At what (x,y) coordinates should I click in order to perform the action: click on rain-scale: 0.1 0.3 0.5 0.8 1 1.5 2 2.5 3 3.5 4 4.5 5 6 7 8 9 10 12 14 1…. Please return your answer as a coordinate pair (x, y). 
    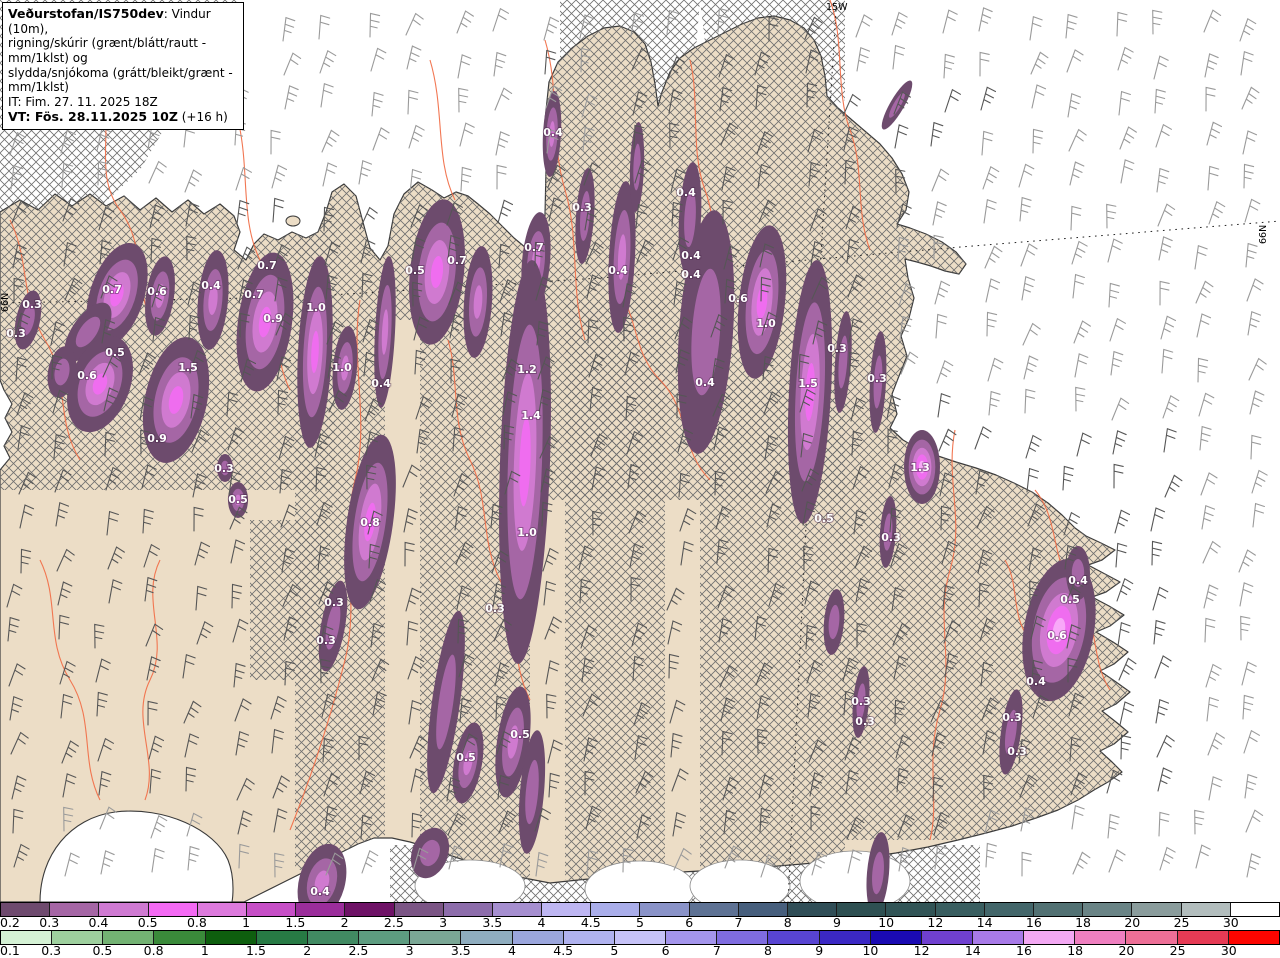
    Looking at the image, I should click on (640, 944).